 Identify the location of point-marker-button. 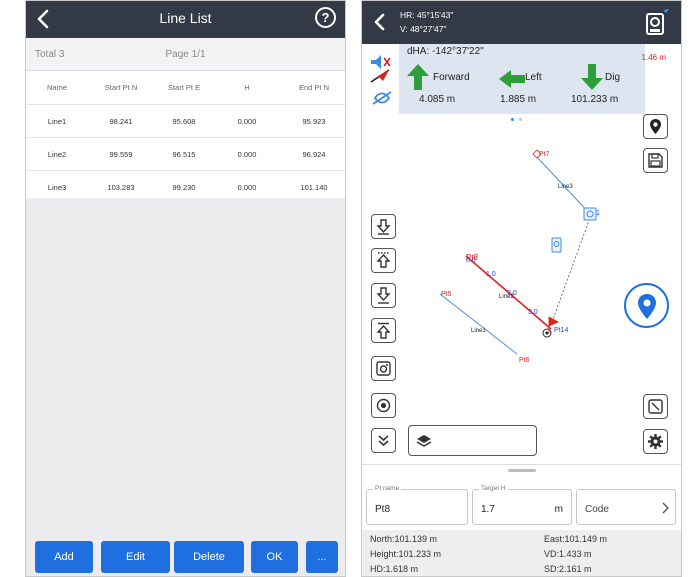
(655, 126).